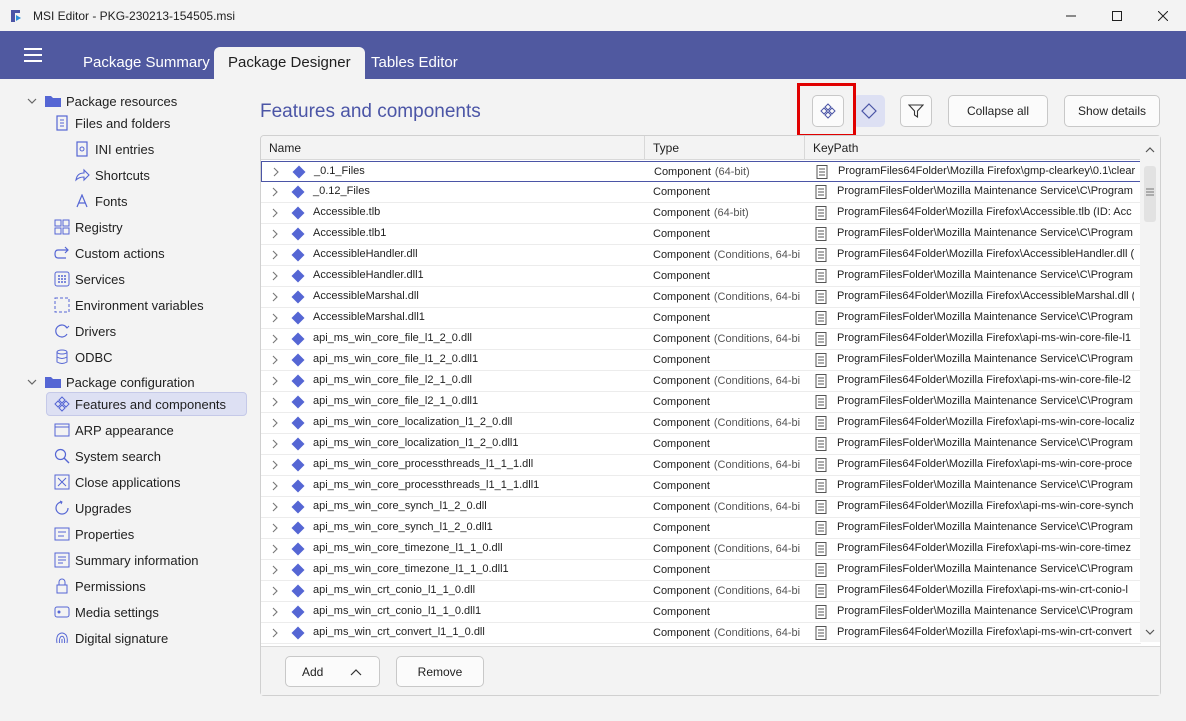 The image size is (1186, 721). Describe the element at coordinates (117, 482) in the screenshot. I see `tree-item-close-applications: Close applications` at that location.